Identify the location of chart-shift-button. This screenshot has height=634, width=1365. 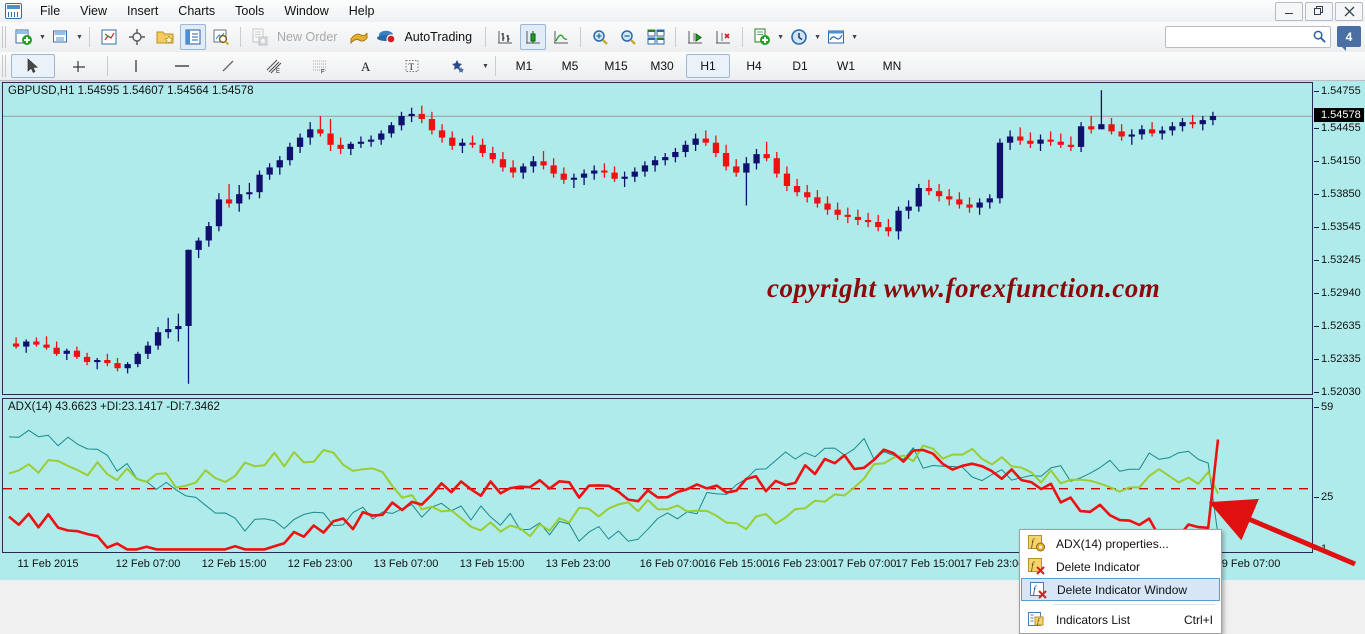
(723, 37).